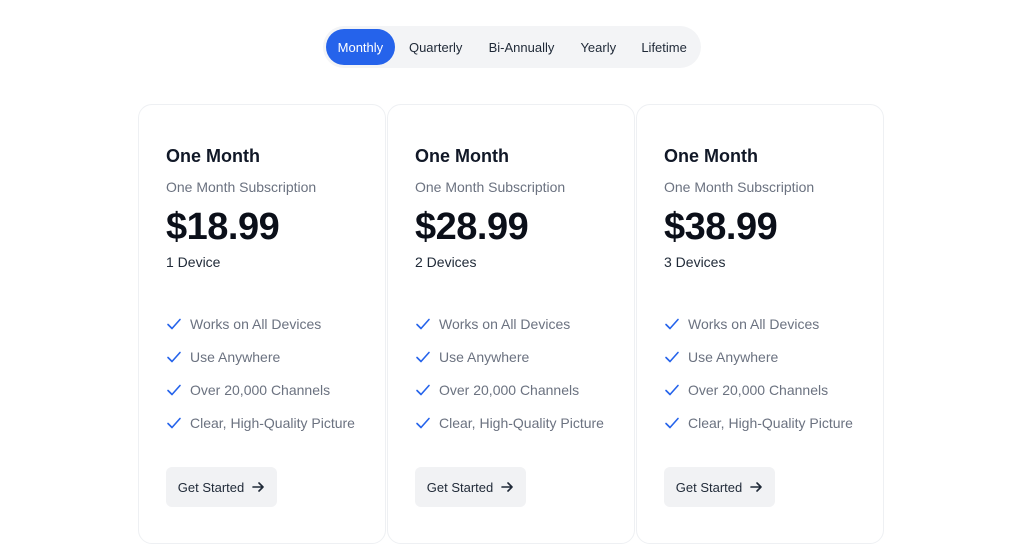  What do you see at coordinates (522, 47) in the screenshot?
I see `tab-bi-annually: Bi-Annually` at bounding box center [522, 47].